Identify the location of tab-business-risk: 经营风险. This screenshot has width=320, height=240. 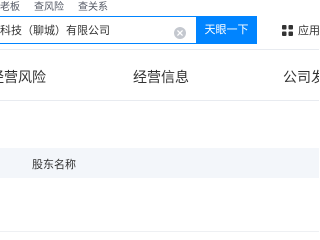
(23, 77).